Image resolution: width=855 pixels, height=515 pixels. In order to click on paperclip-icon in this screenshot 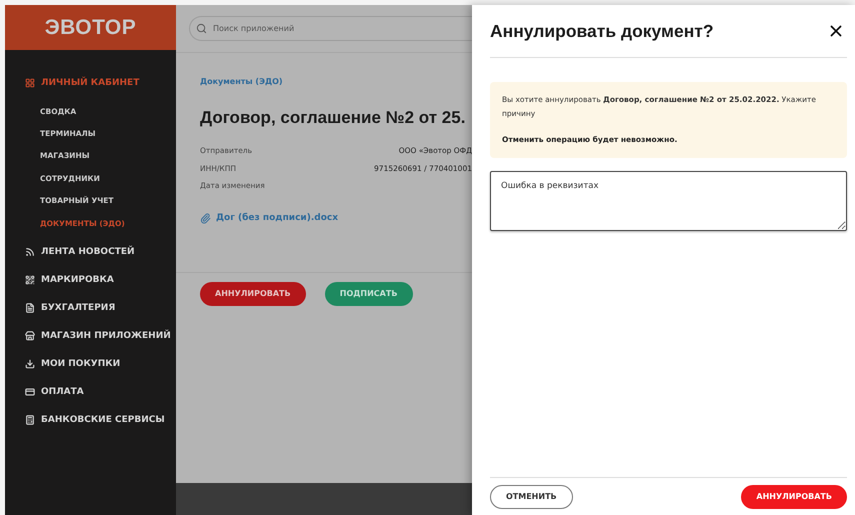, I will do `click(205, 218)`.